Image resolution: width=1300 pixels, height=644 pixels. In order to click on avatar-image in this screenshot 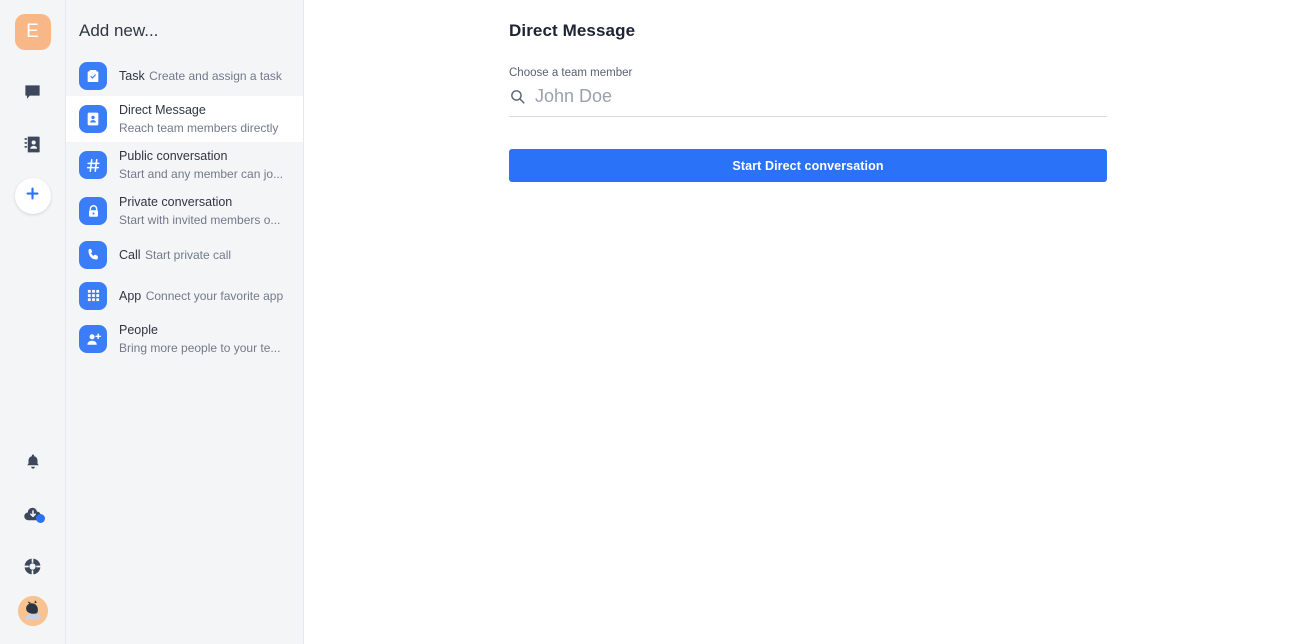, I will do `click(32, 611)`.